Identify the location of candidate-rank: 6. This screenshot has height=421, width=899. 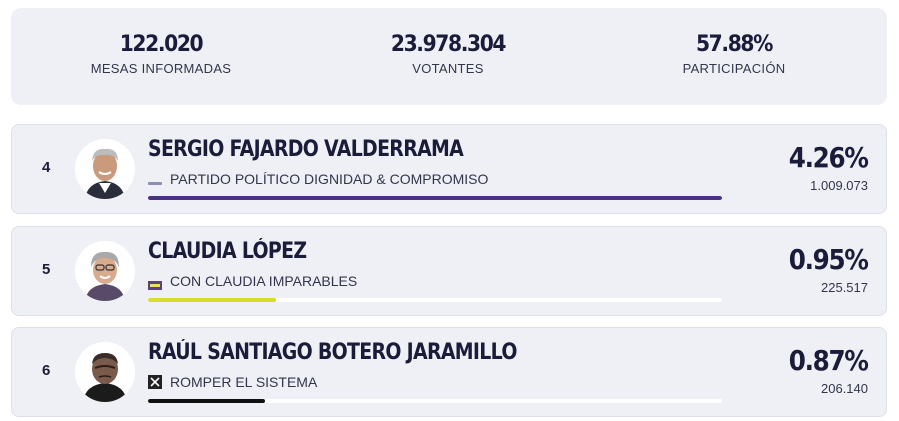
(46, 370).